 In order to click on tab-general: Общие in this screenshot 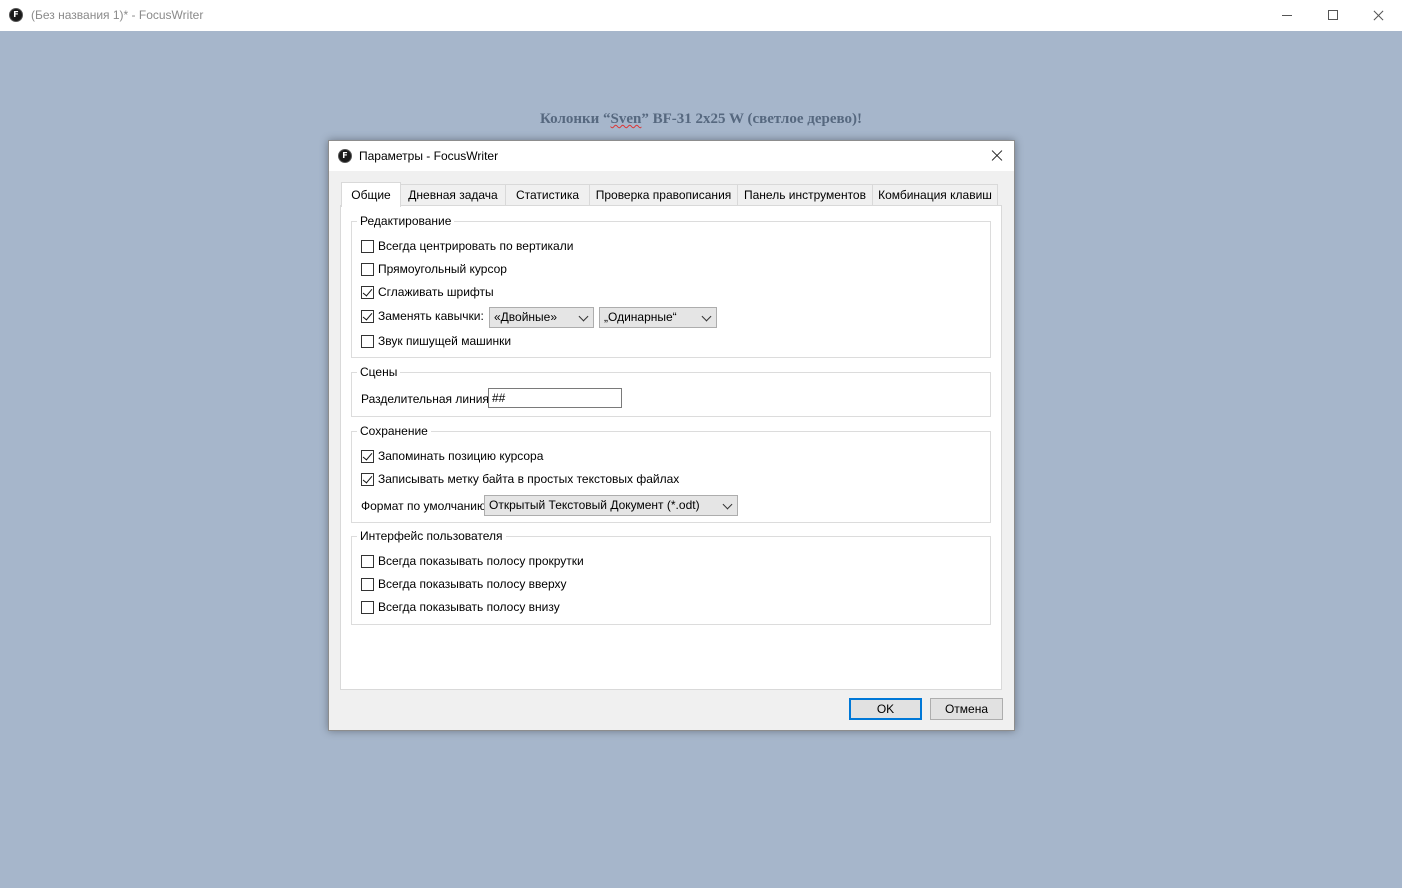, I will do `click(371, 194)`.